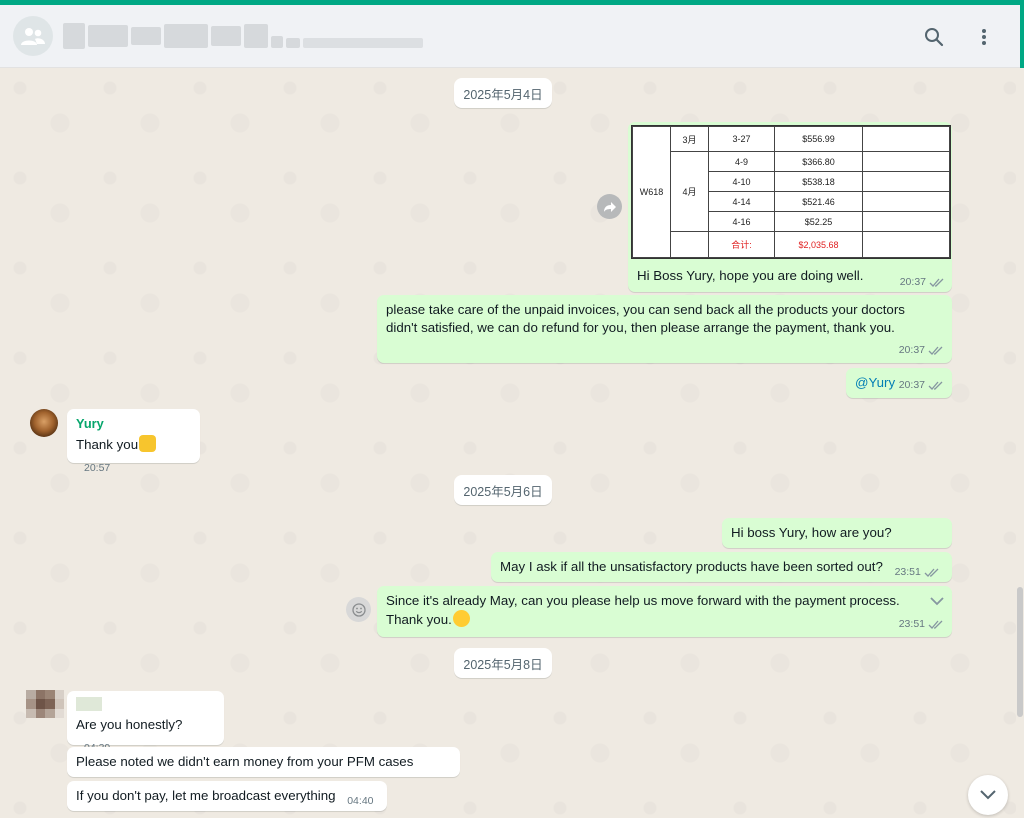  I want to click on raising-hands-emoji, so click(148, 443).